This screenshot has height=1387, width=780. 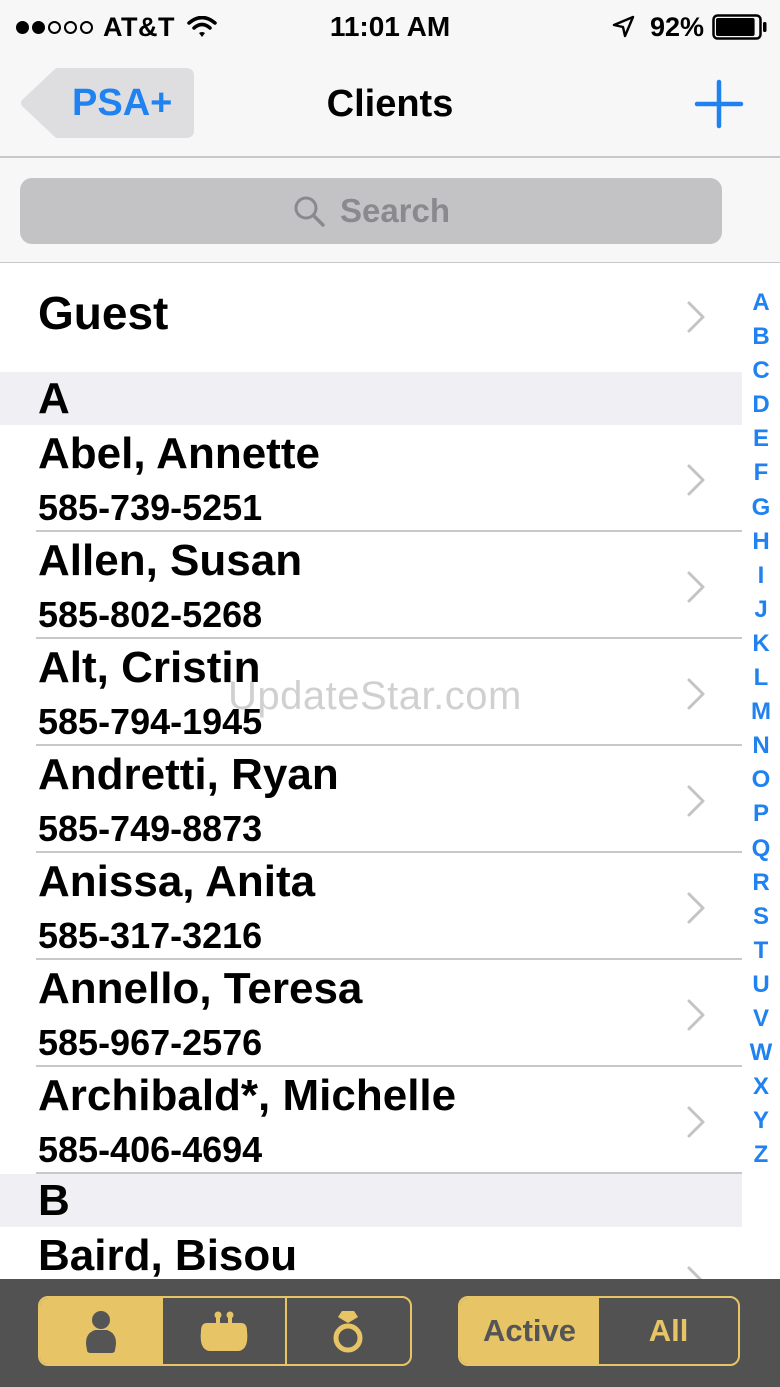 I want to click on segment-ring, so click(x=348, y=1331).